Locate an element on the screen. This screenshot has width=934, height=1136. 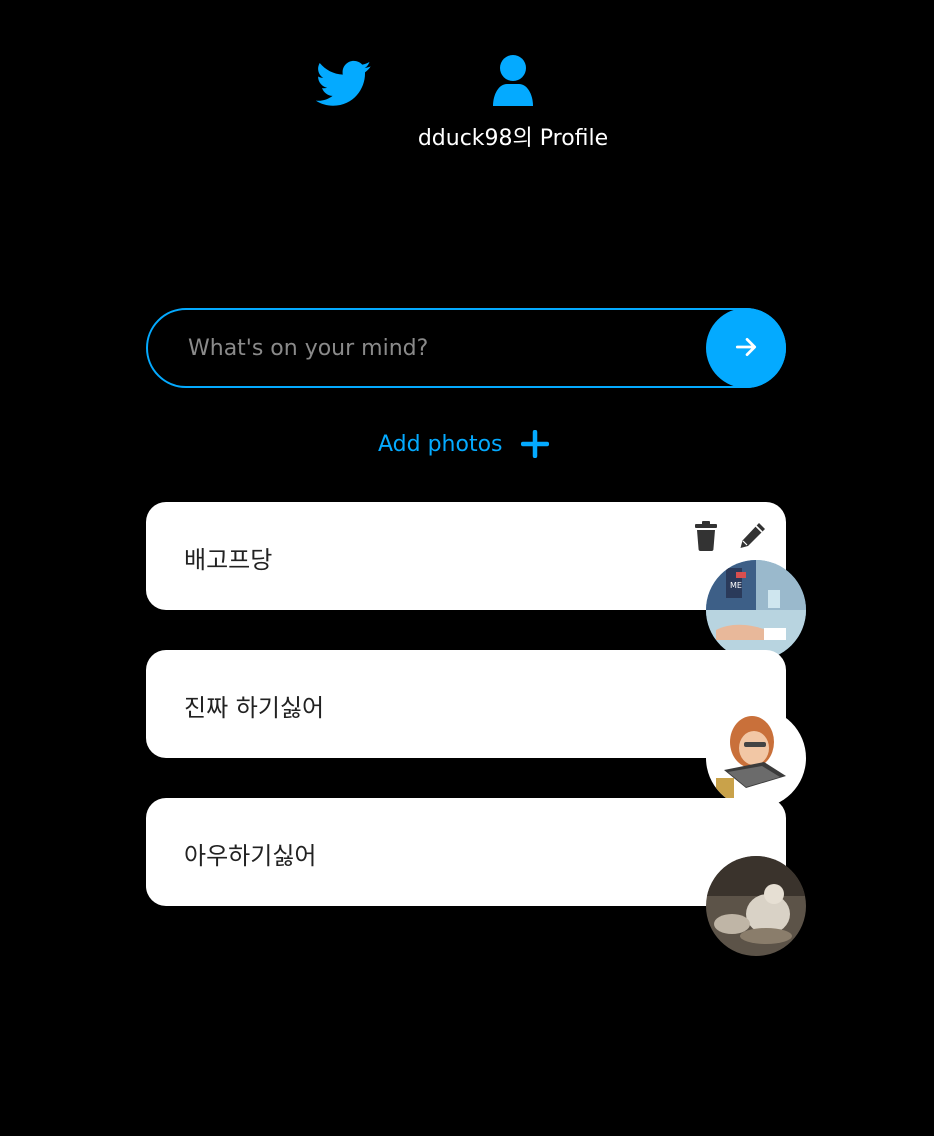
user-icon is located at coordinates (513, 80).